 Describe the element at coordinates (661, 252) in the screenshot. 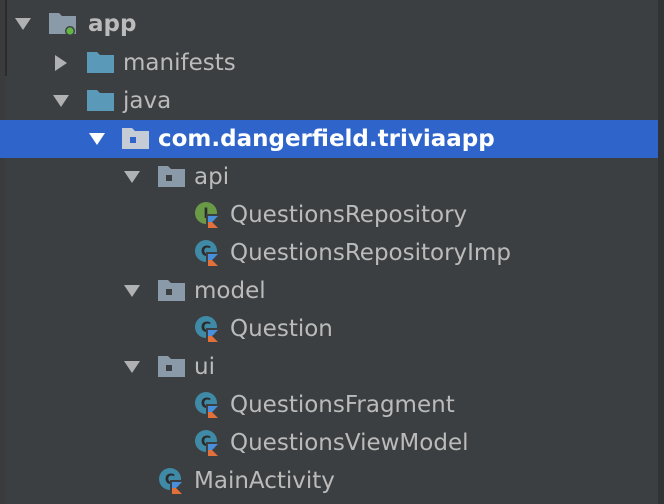

I see `scrollbar-track` at that location.